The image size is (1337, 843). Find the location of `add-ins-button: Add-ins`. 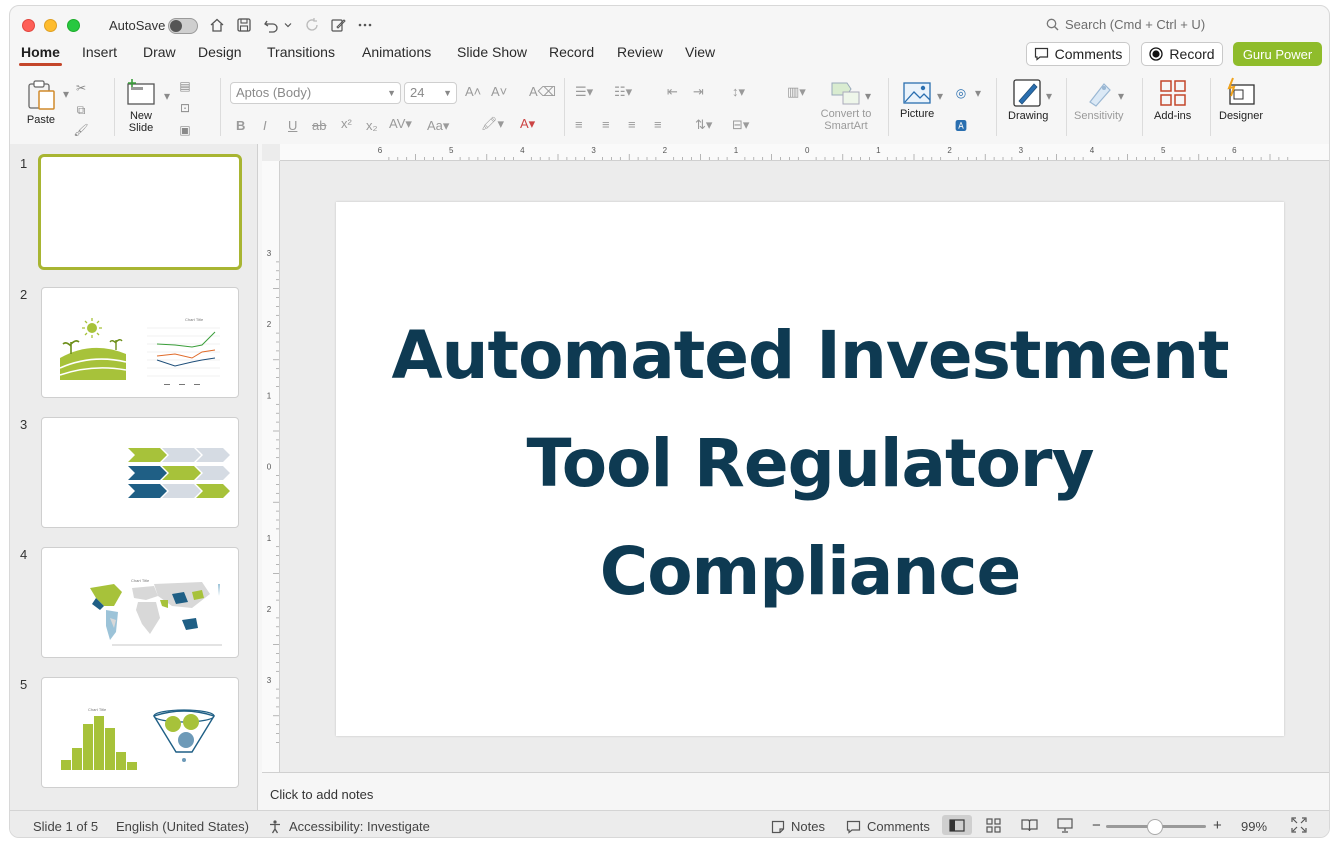

add-ins-button: Add-ins is located at coordinates (1172, 100).